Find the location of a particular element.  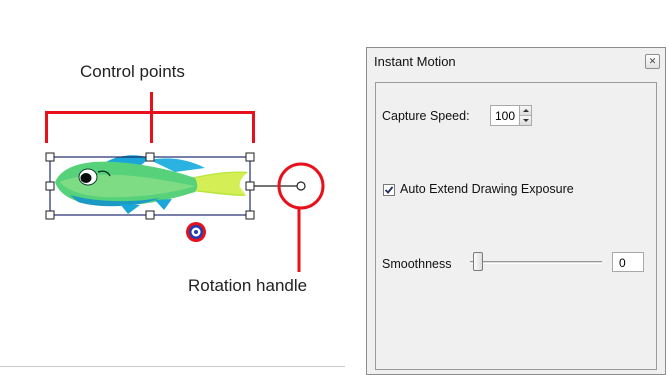

rotation-handle is located at coordinates (301, 186).